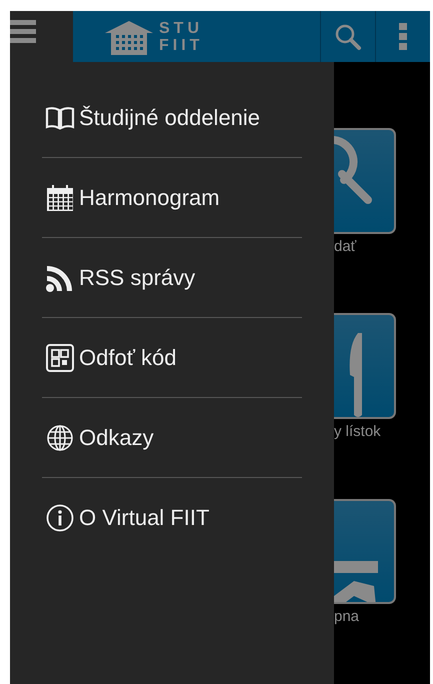  What do you see at coordinates (23, 32) in the screenshot?
I see `menu-icon` at bounding box center [23, 32].